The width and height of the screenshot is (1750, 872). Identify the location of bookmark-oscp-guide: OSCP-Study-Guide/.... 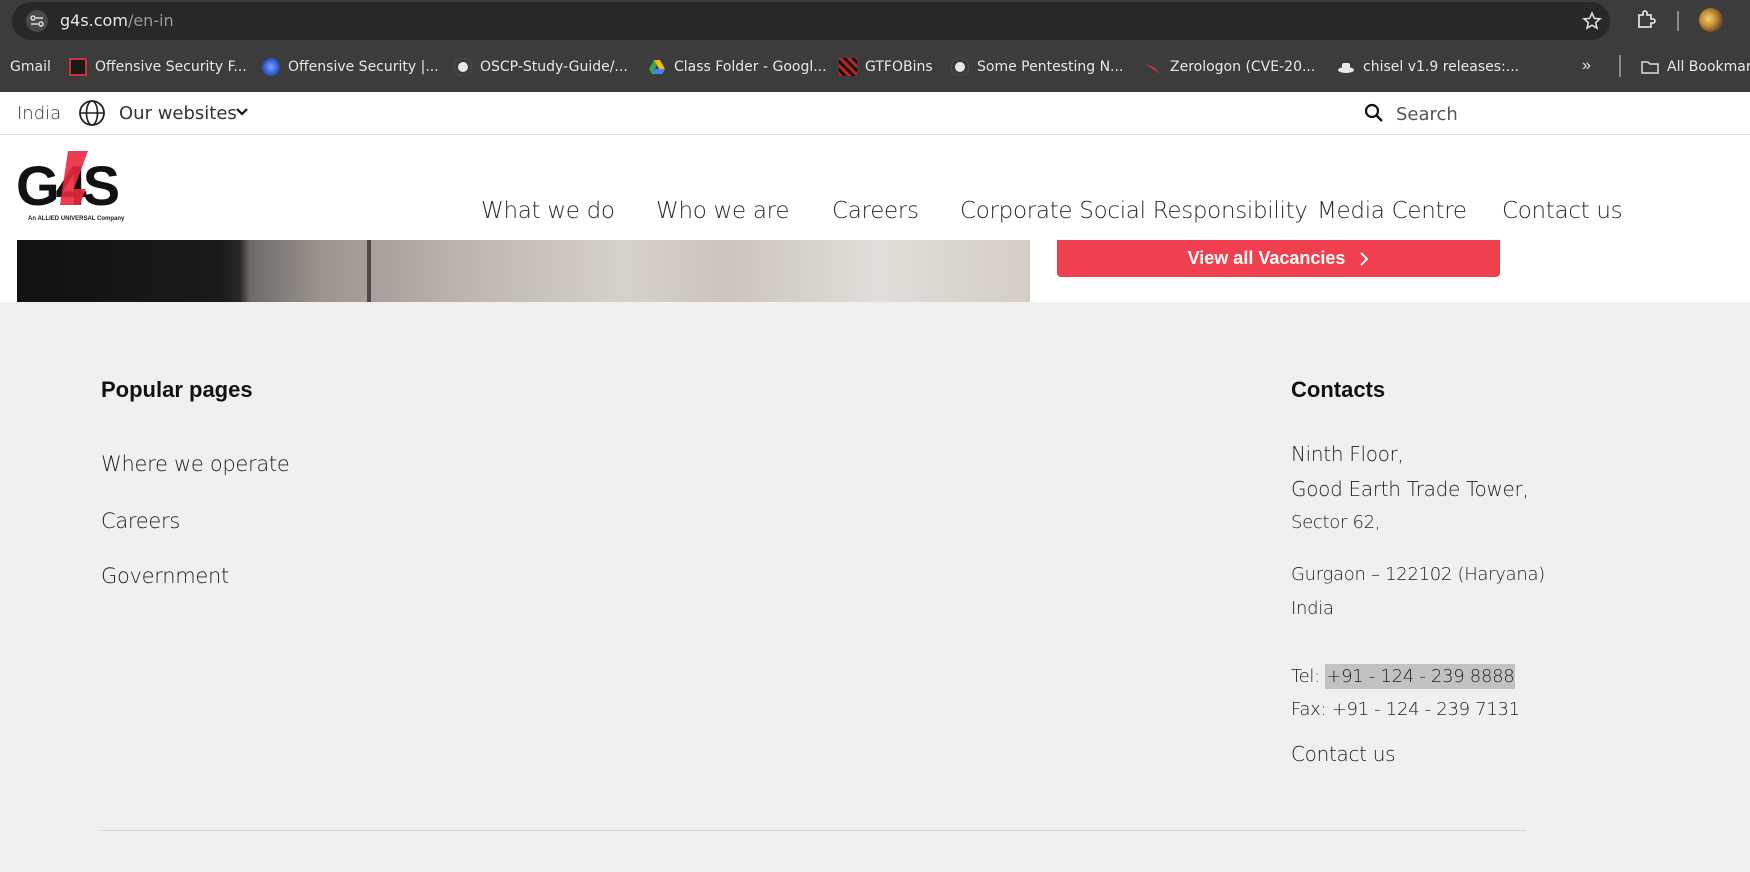
(541, 67).